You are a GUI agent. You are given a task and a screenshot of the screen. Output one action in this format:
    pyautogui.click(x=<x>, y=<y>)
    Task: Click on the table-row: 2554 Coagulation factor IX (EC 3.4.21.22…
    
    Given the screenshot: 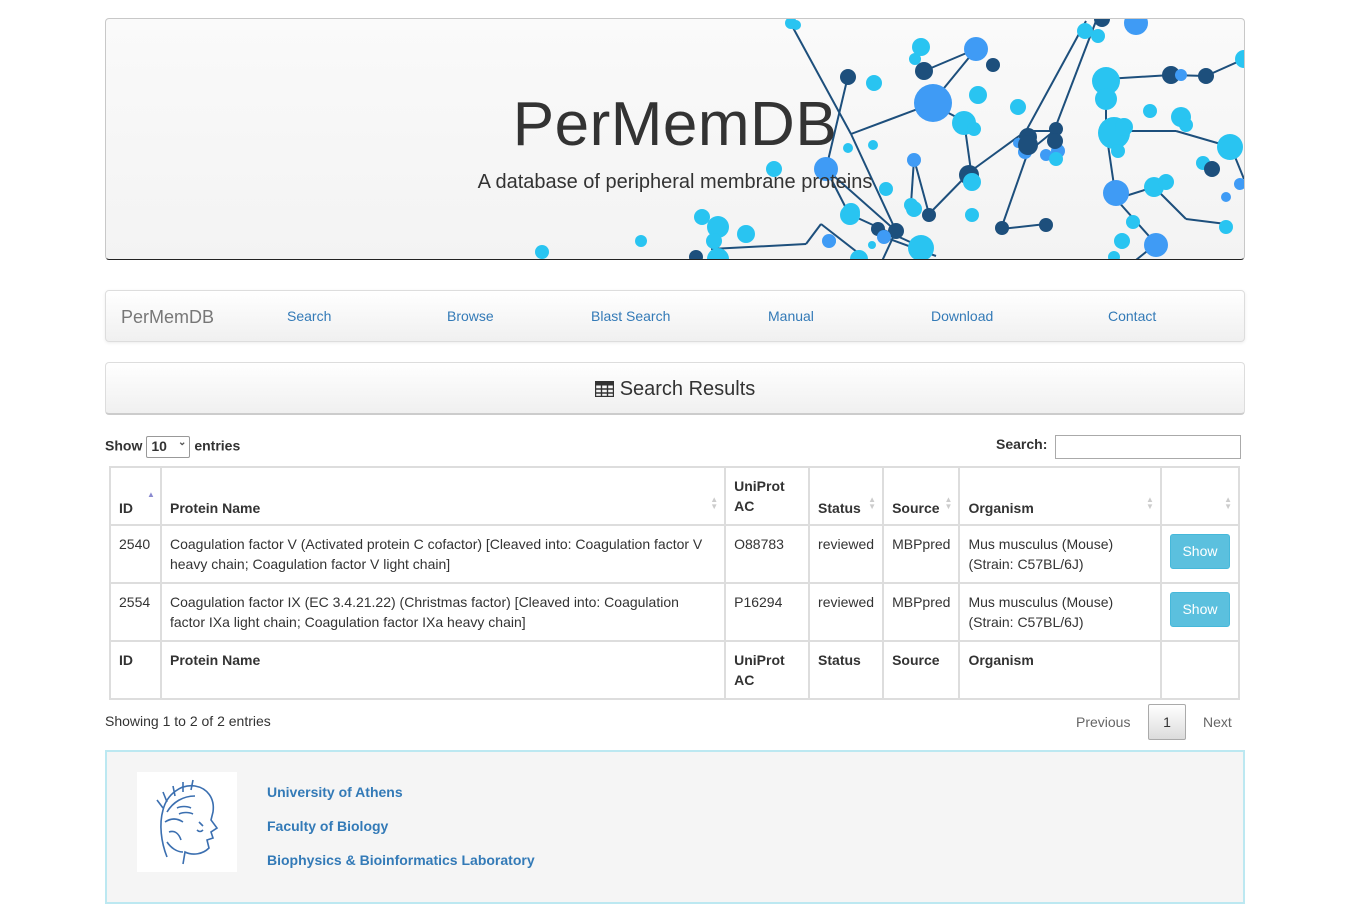 What is the action you would take?
    pyautogui.click(x=675, y=612)
    